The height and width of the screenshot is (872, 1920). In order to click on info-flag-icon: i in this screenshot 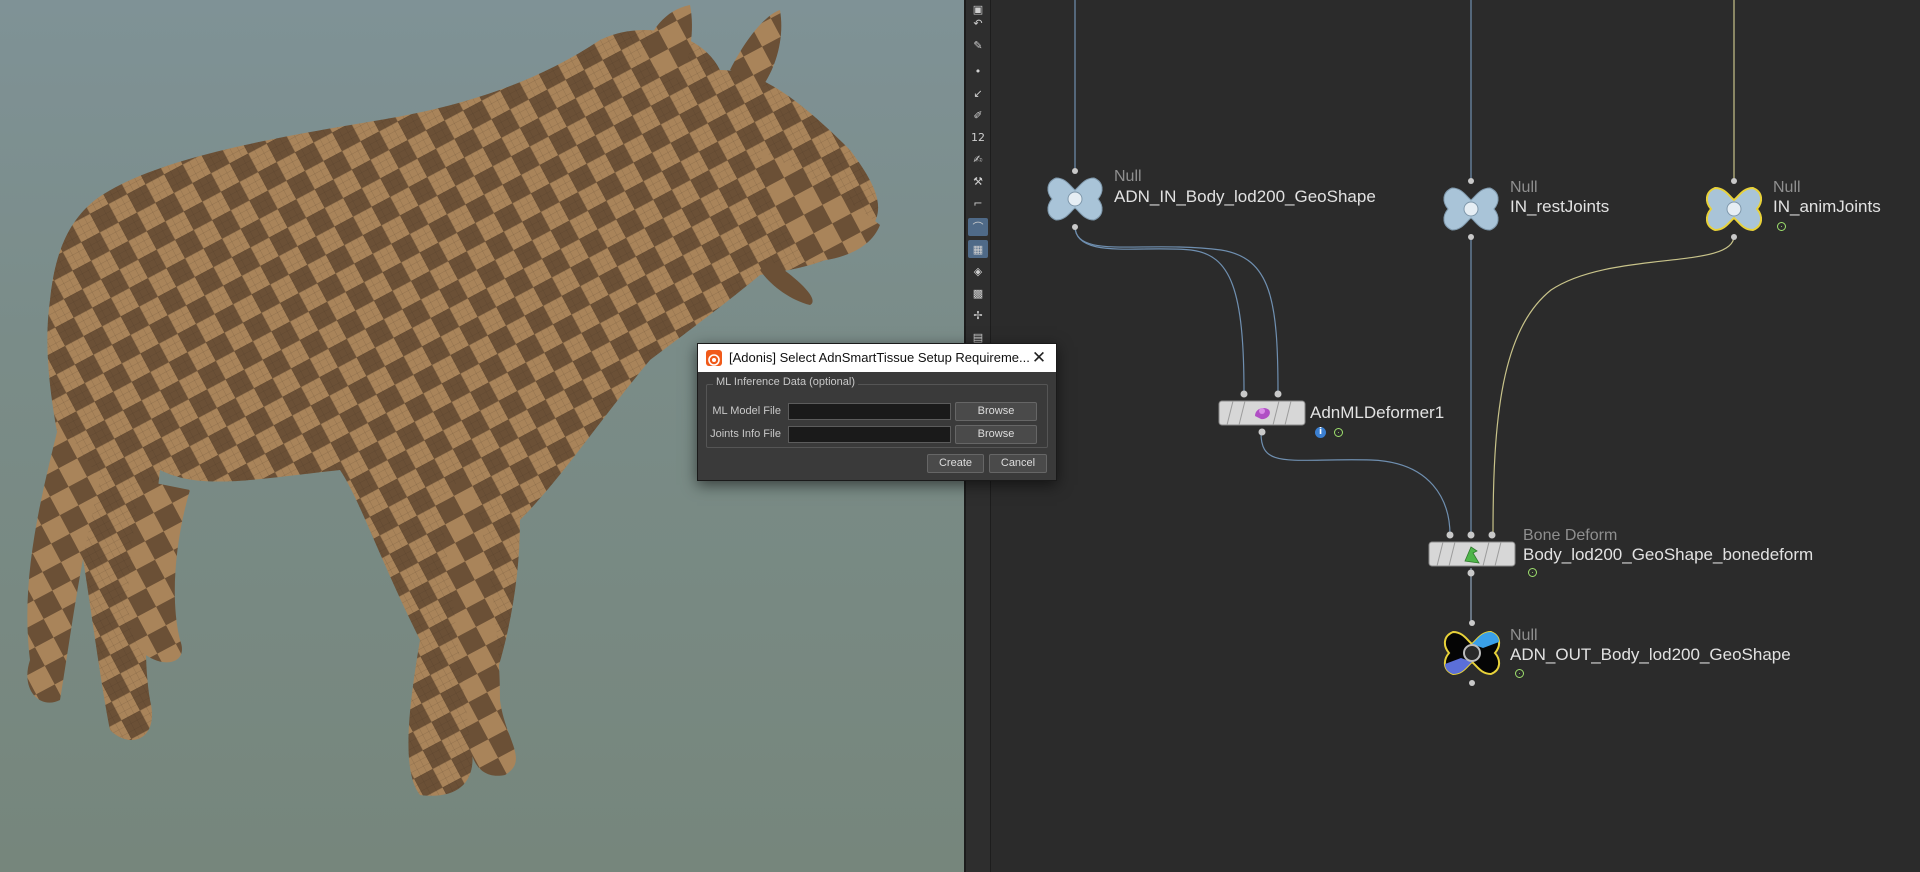, I will do `click(1320, 432)`.